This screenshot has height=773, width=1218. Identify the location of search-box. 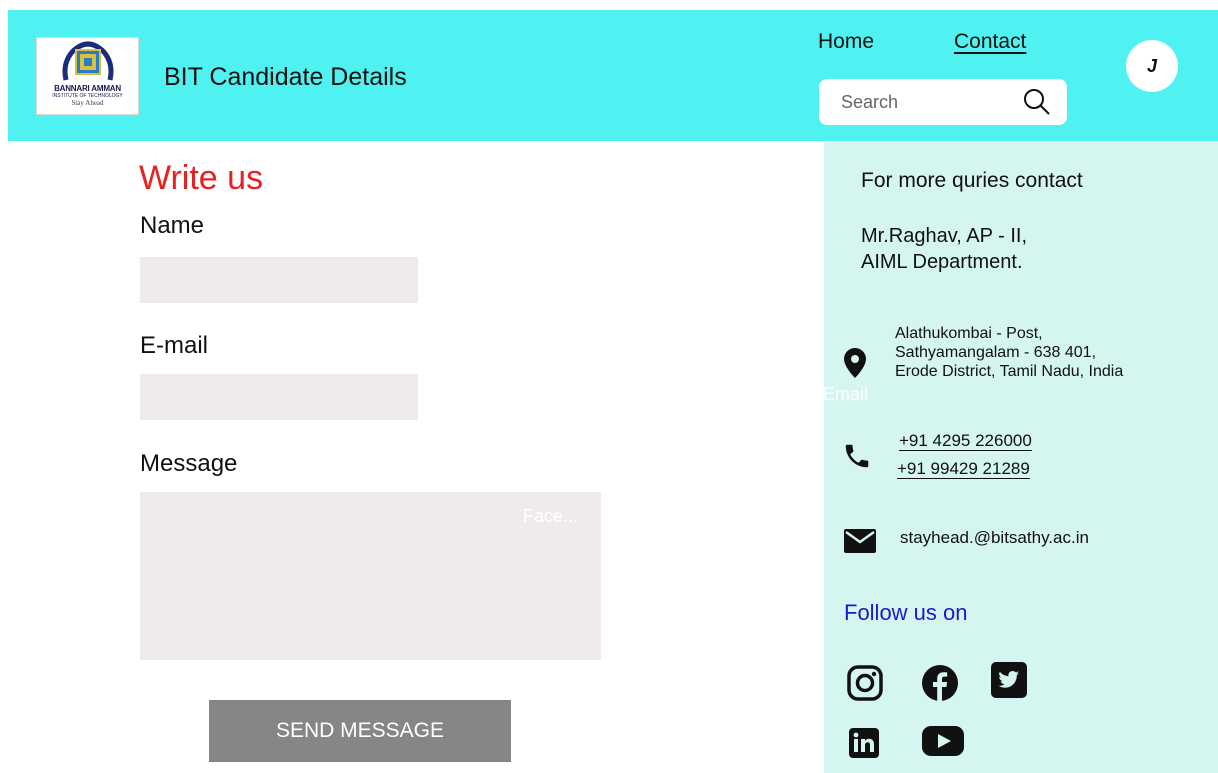
(943, 102).